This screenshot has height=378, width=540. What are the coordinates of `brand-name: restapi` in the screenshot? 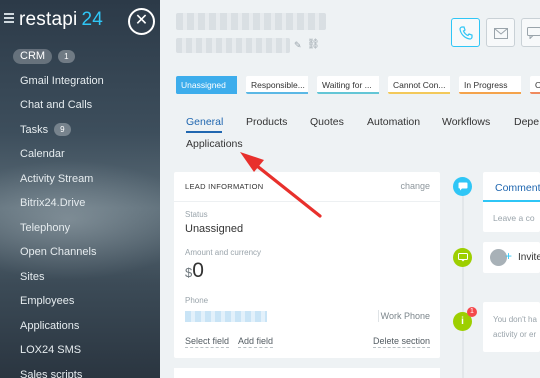 It's located at (48, 19).